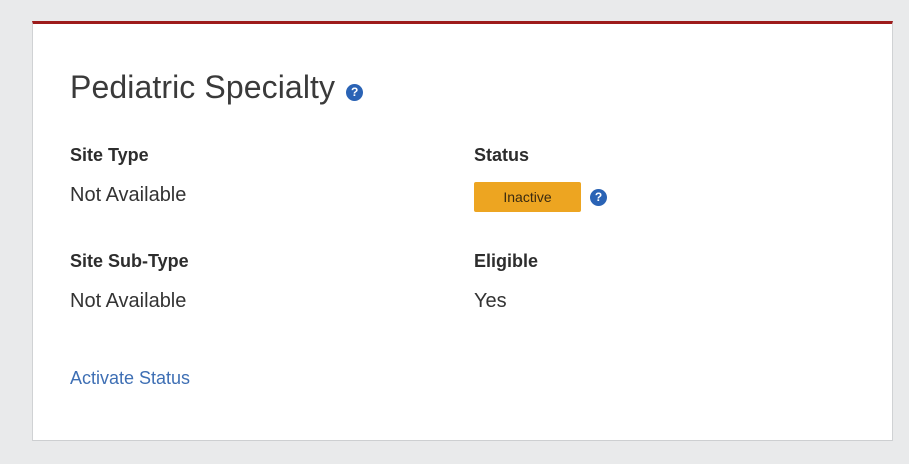 The height and width of the screenshot is (464, 909). What do you see at coordinates (506, 261) in the screenshot?
I see `eligible-label: Eligible` at bounding box center [506, 261].